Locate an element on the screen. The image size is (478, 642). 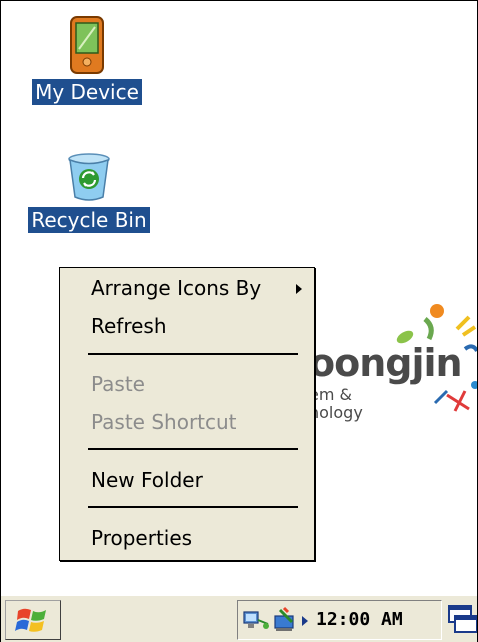
recycle-bin-label: Recycle Bin is located at coordinates (89, 220).